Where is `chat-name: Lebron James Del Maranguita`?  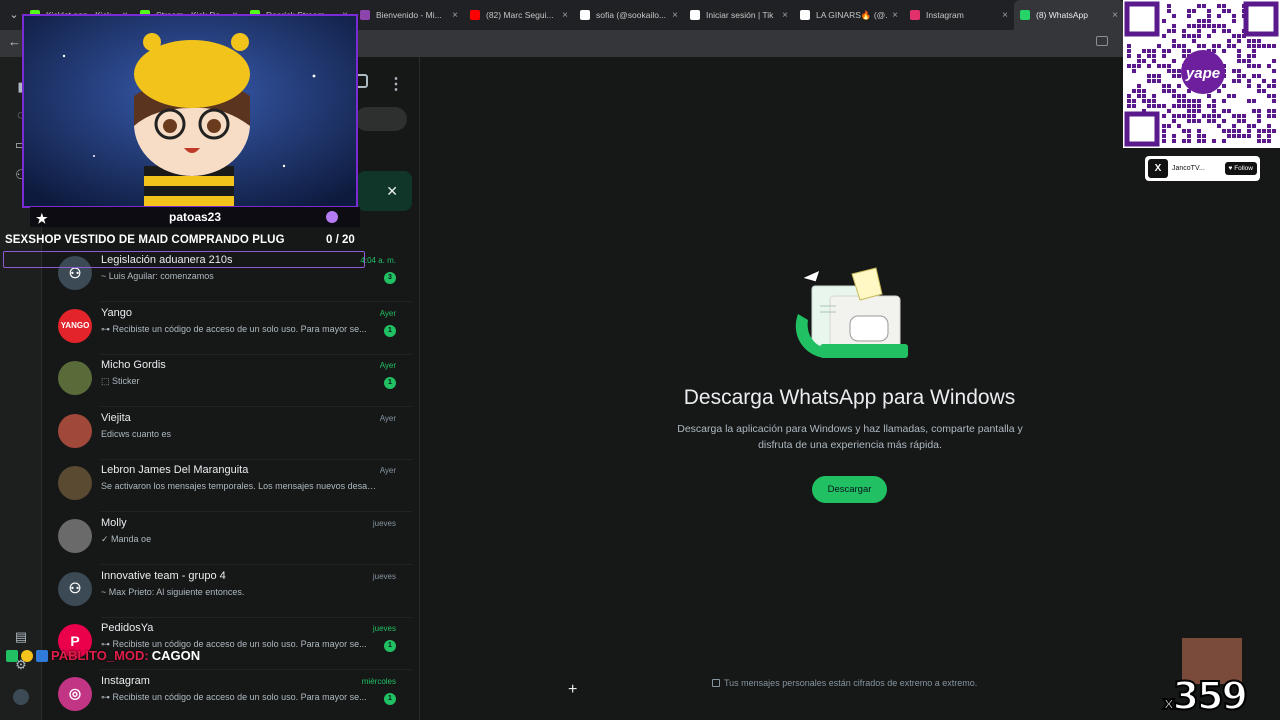 chat-name: Lebron James Del Maranguita is located at coordinates (175, 470).